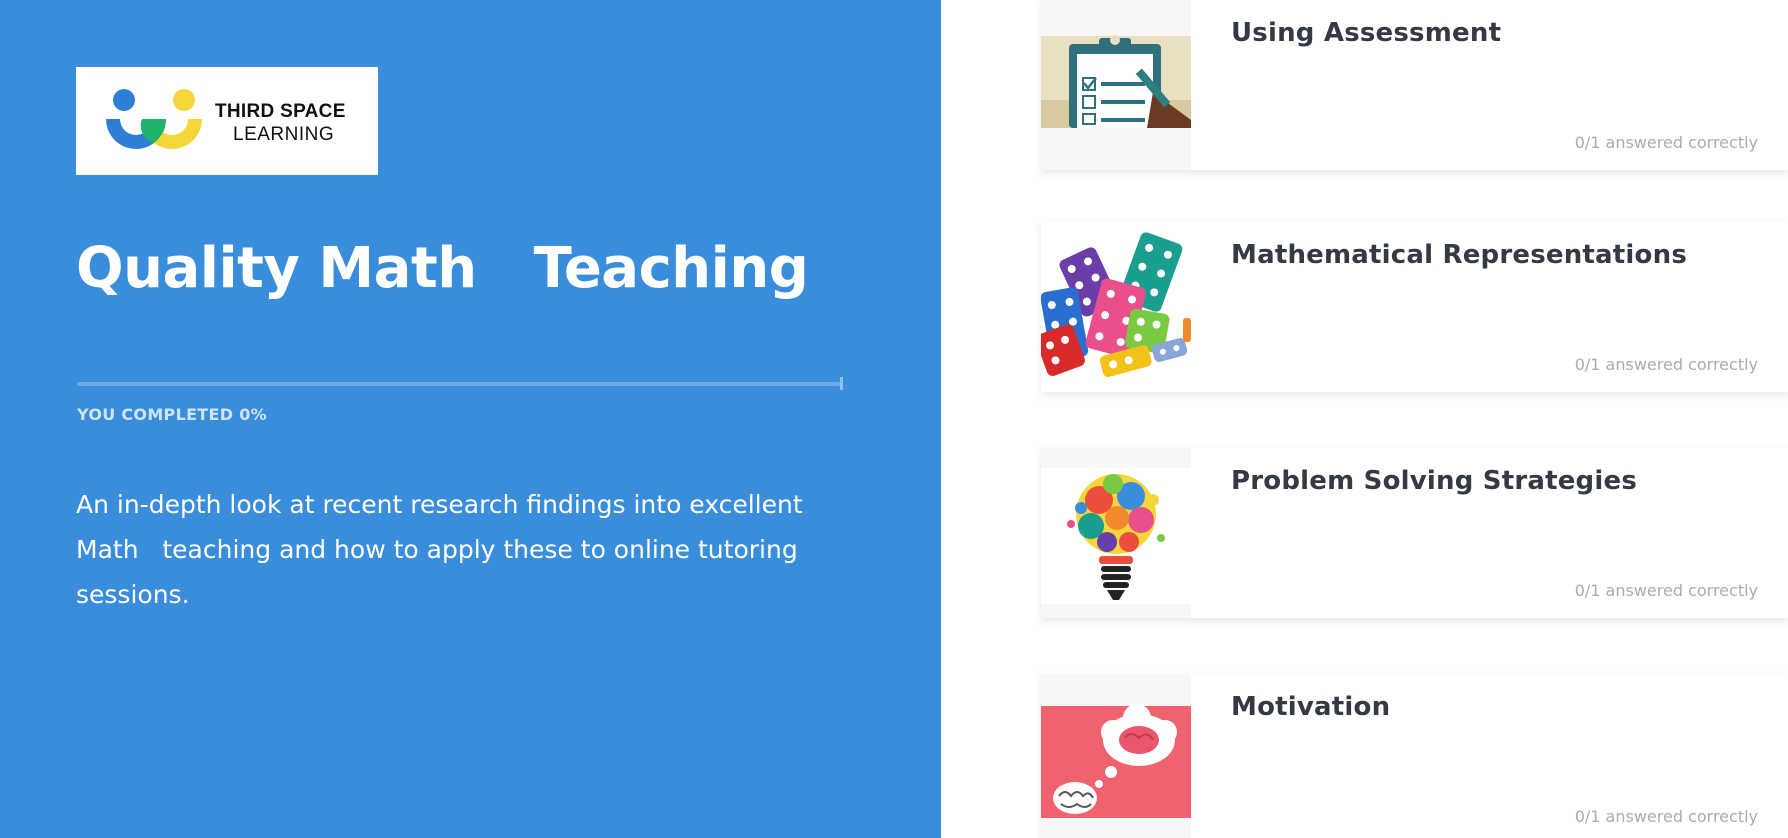  I want to click on logo-line-1: THIRD SPACE, so click(280, 111).